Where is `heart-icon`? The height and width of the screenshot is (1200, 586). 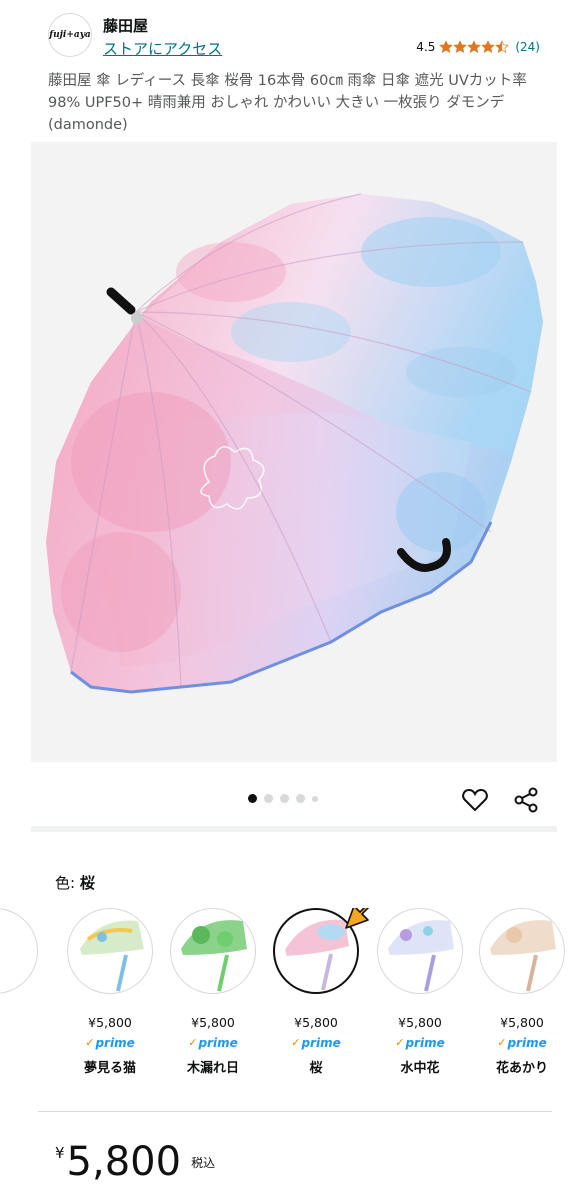
heart-icon is located at coordinates (475, 800).